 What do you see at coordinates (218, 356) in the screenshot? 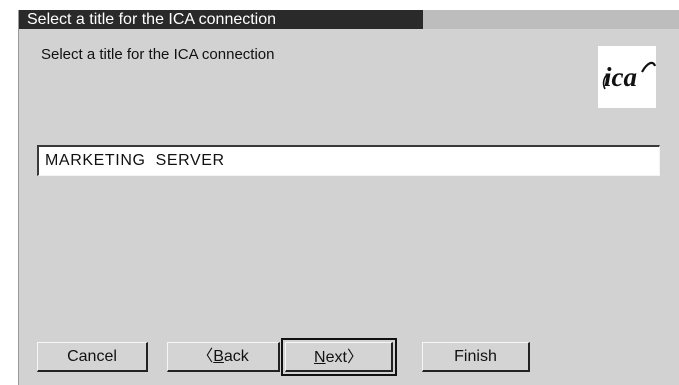
I see `back-mnemonic: B` at bounding box center [218, 356].